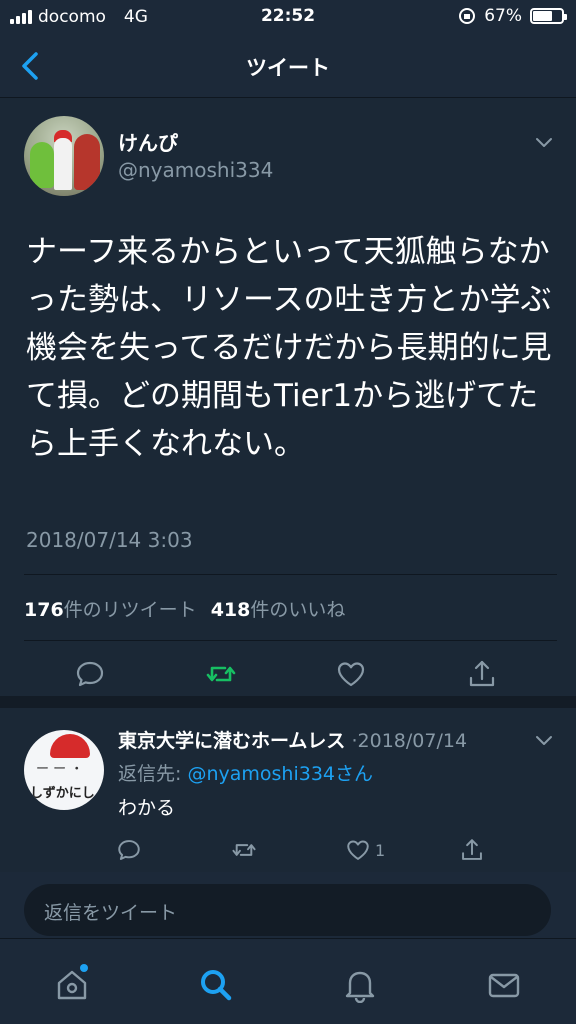  I want to click on orientation-lock-icon, so click(467, 16).